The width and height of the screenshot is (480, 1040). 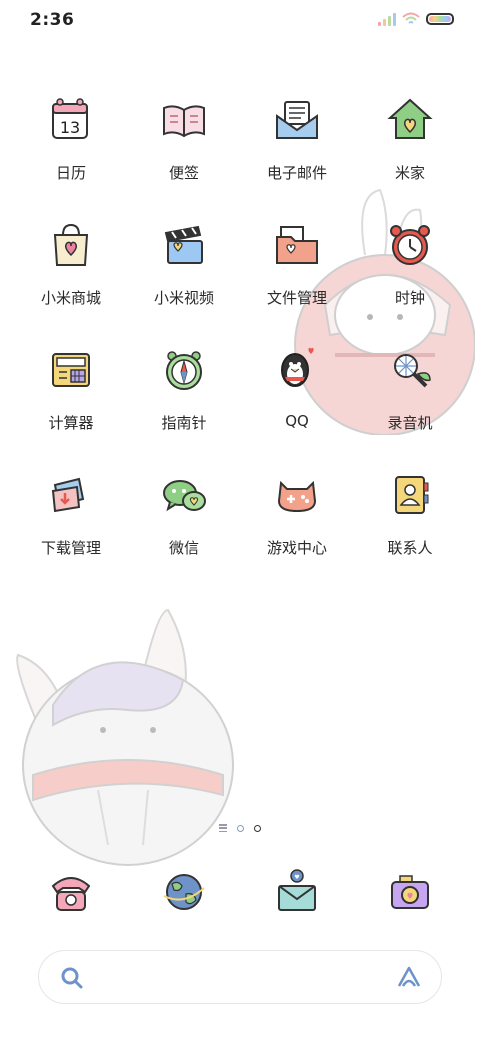 I want to click on video-clapper-icon, so click(x=184, y=245).